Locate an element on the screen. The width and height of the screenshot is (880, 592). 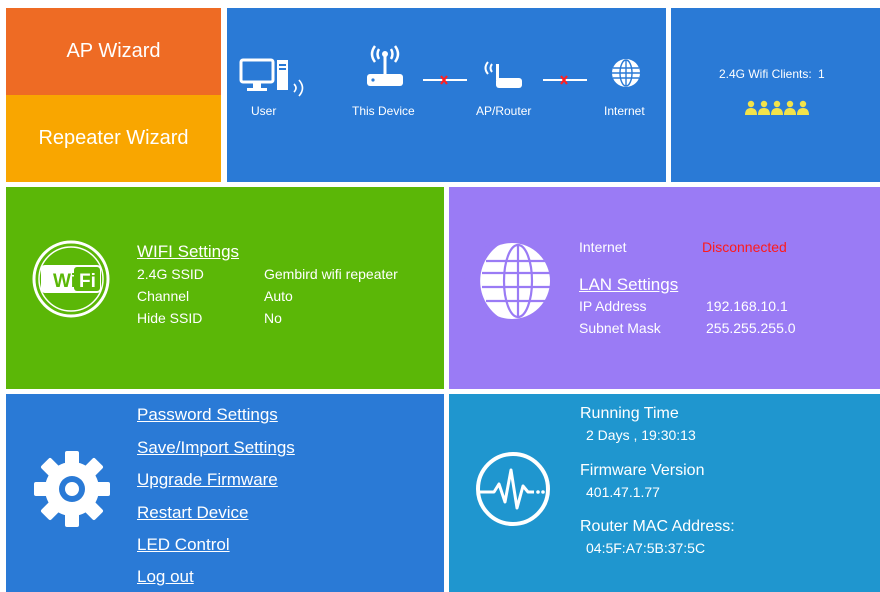
subnet-mask-label: Subnet Mask is located at coordinates (620, 328).